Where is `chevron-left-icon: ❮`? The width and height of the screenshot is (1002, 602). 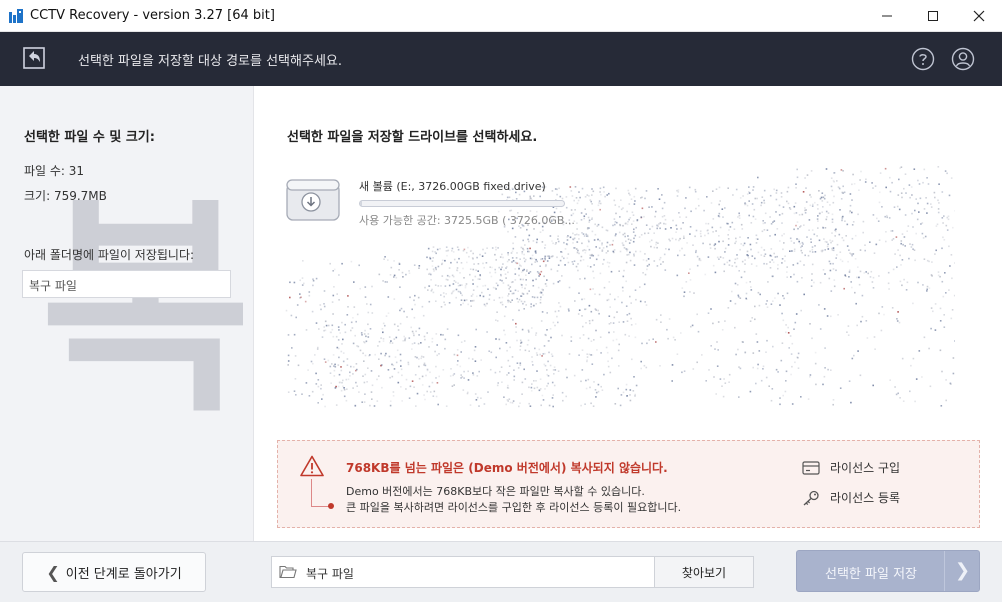
chevron-left-icon: ❮ is located at coordinates (53, 572).